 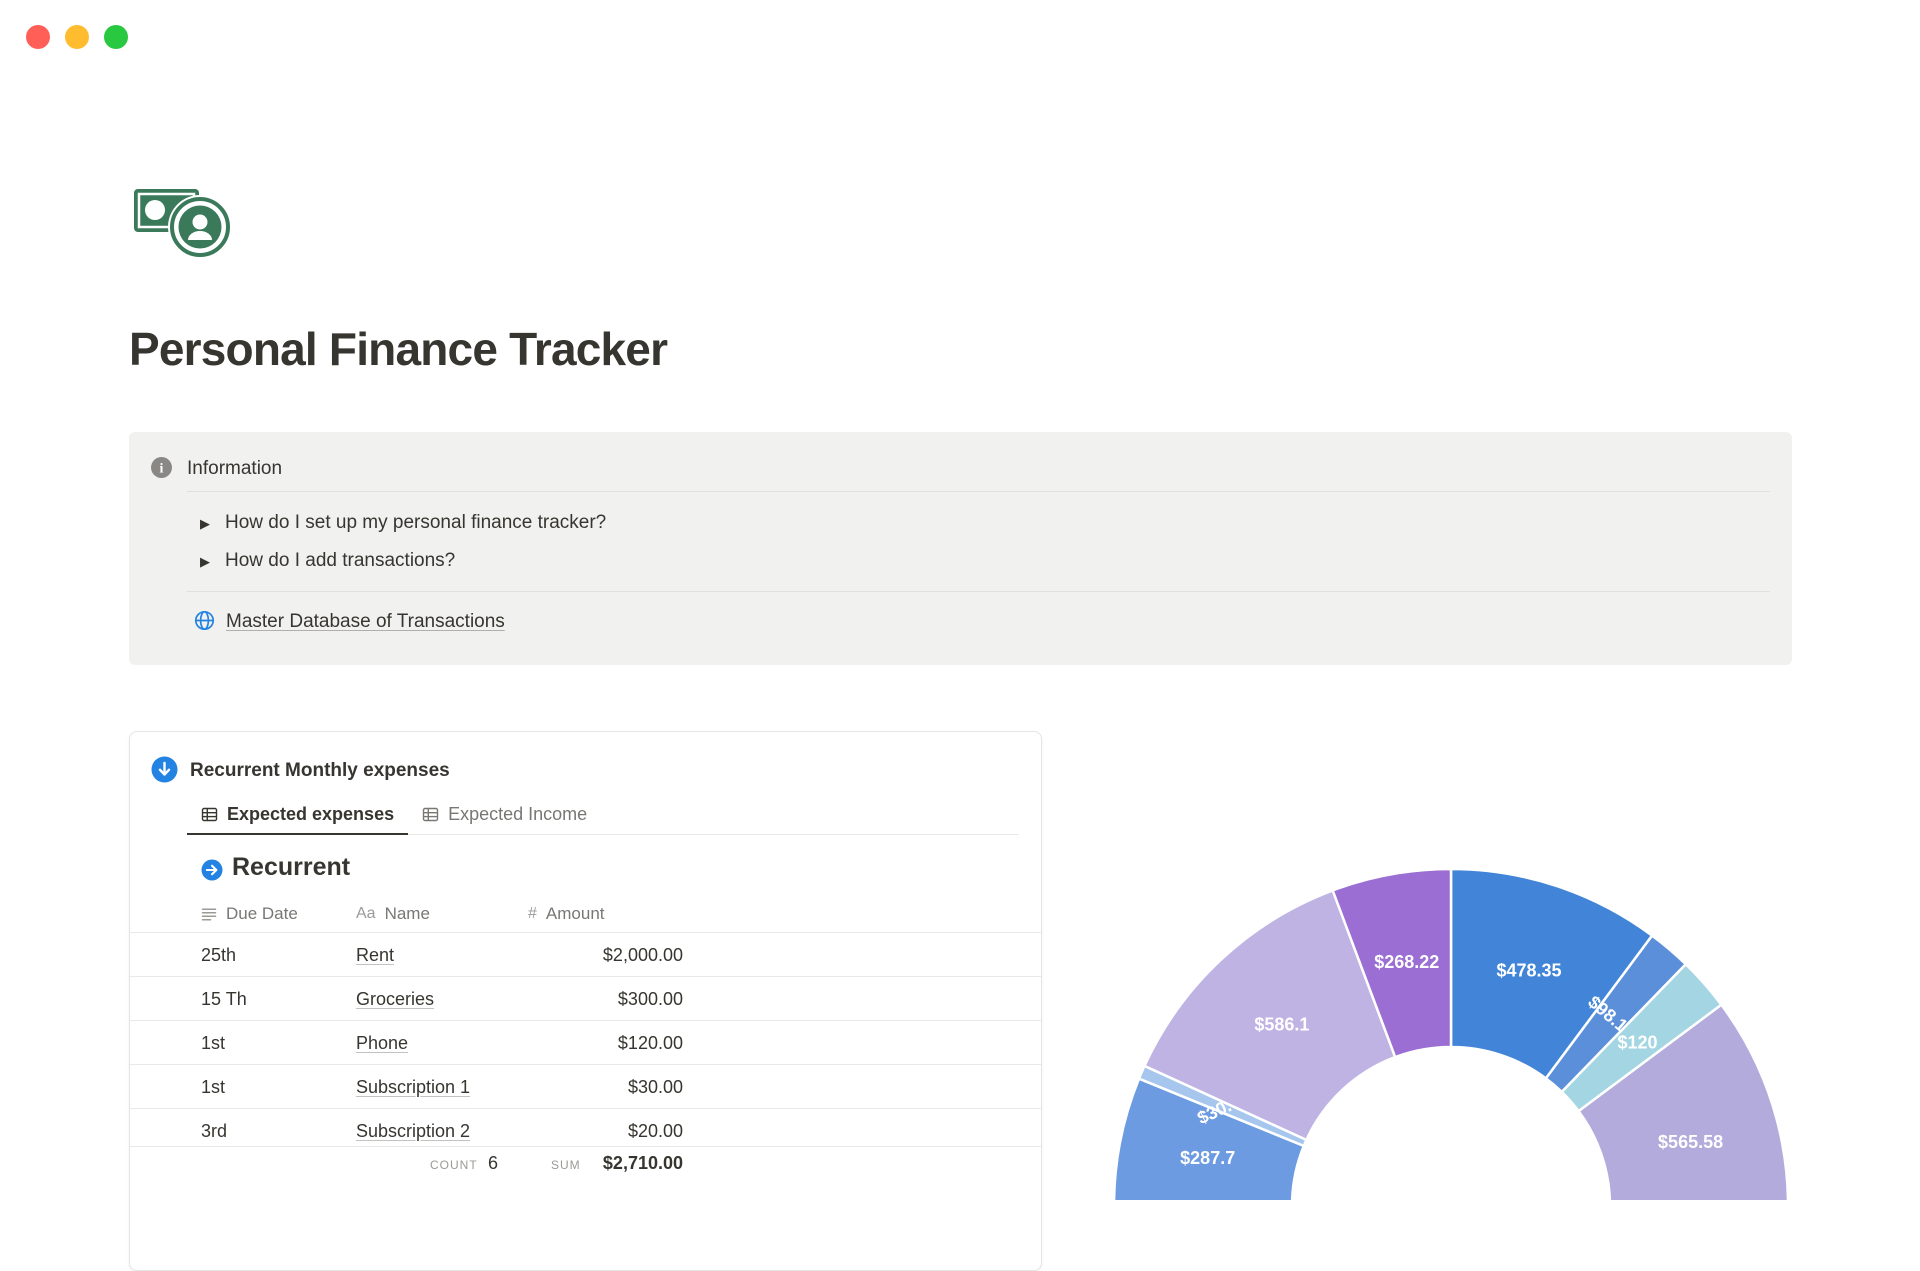 What do you see at coordinates (235, 468) in the screenshot?
I see `callout-title: Information` at bounding box center [235, 468].